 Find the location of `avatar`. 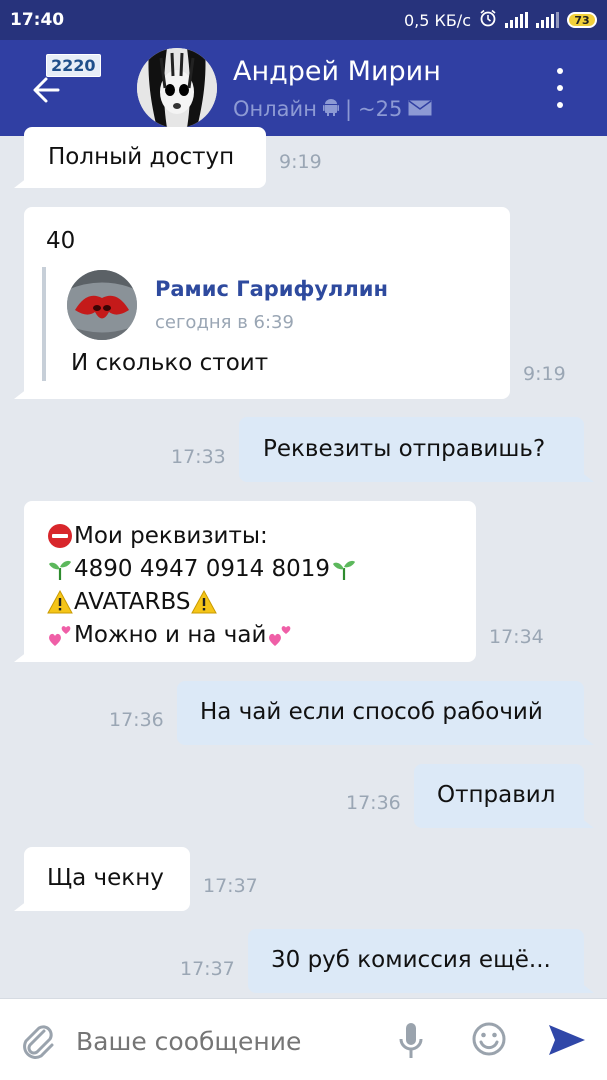

avatar is located at coordinates (177, 88).